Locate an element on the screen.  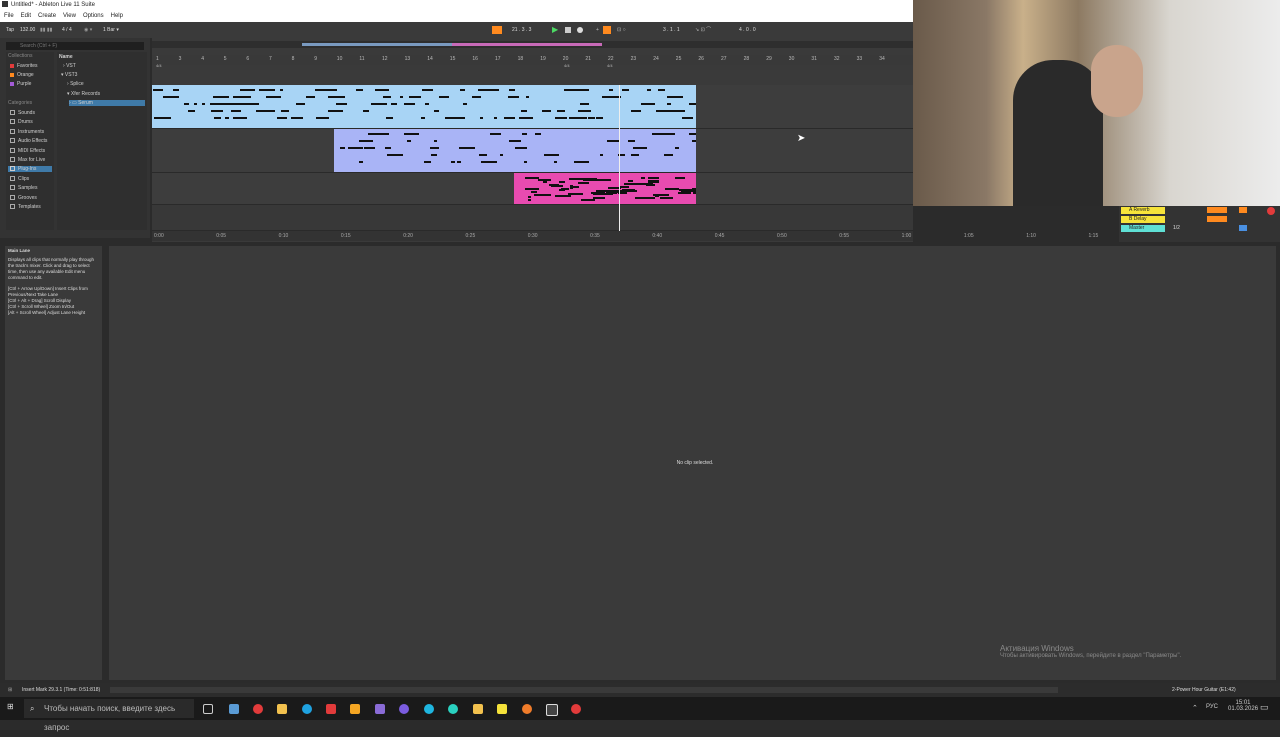
loop-switch-icon is located at coordinates (607, 30).